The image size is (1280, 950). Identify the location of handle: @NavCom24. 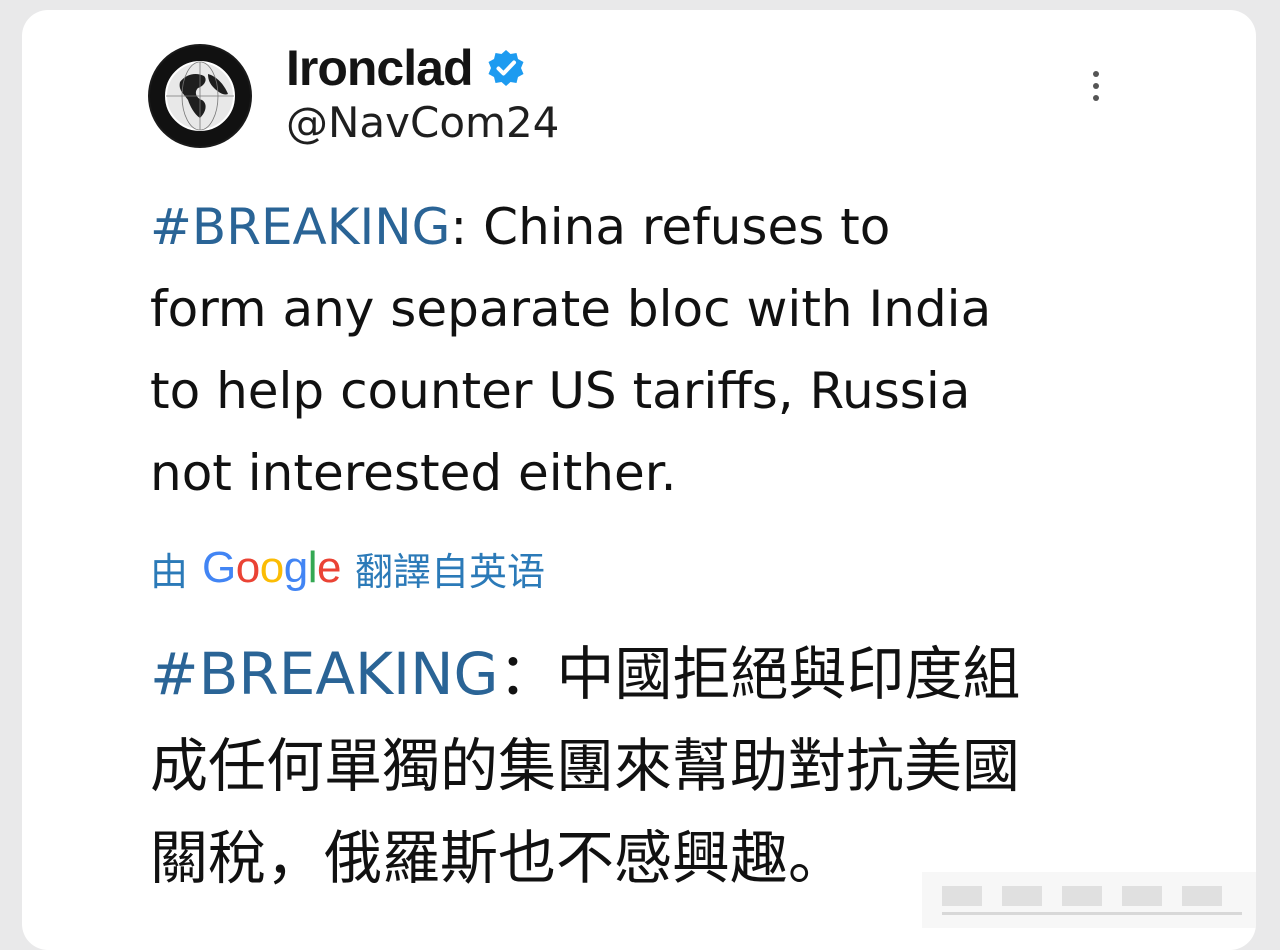
(422, 122).